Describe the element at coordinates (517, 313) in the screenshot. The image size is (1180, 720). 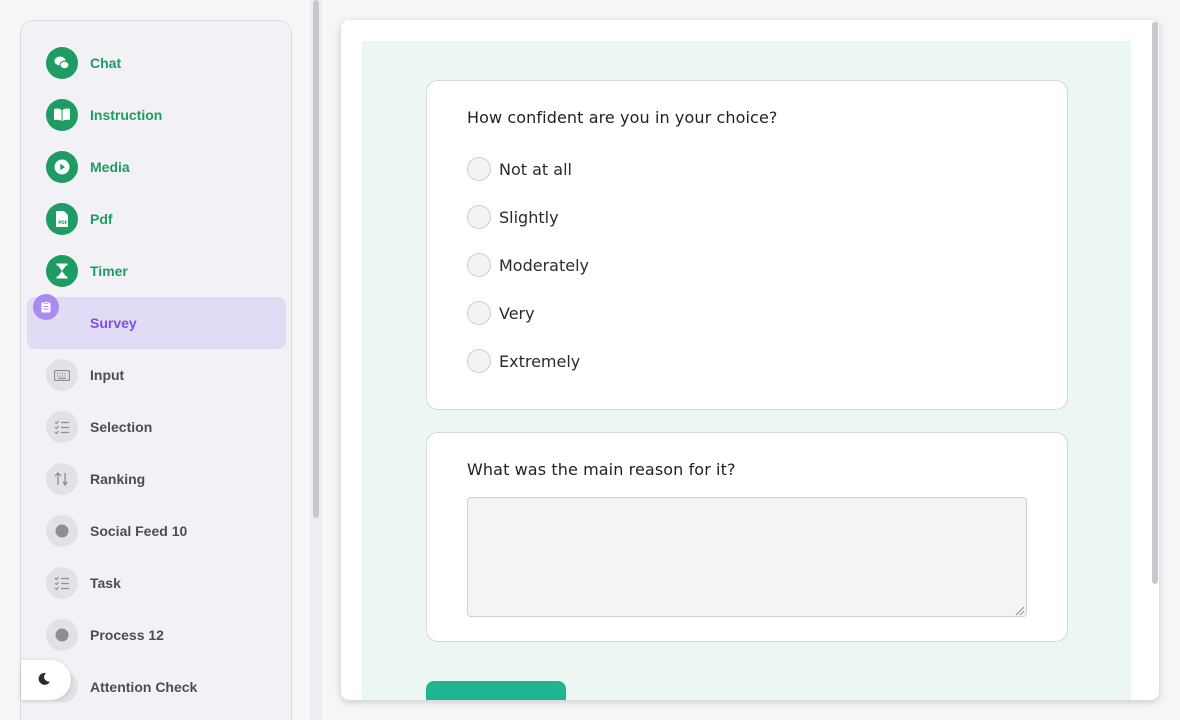
I see `option-label: Very` at that location.